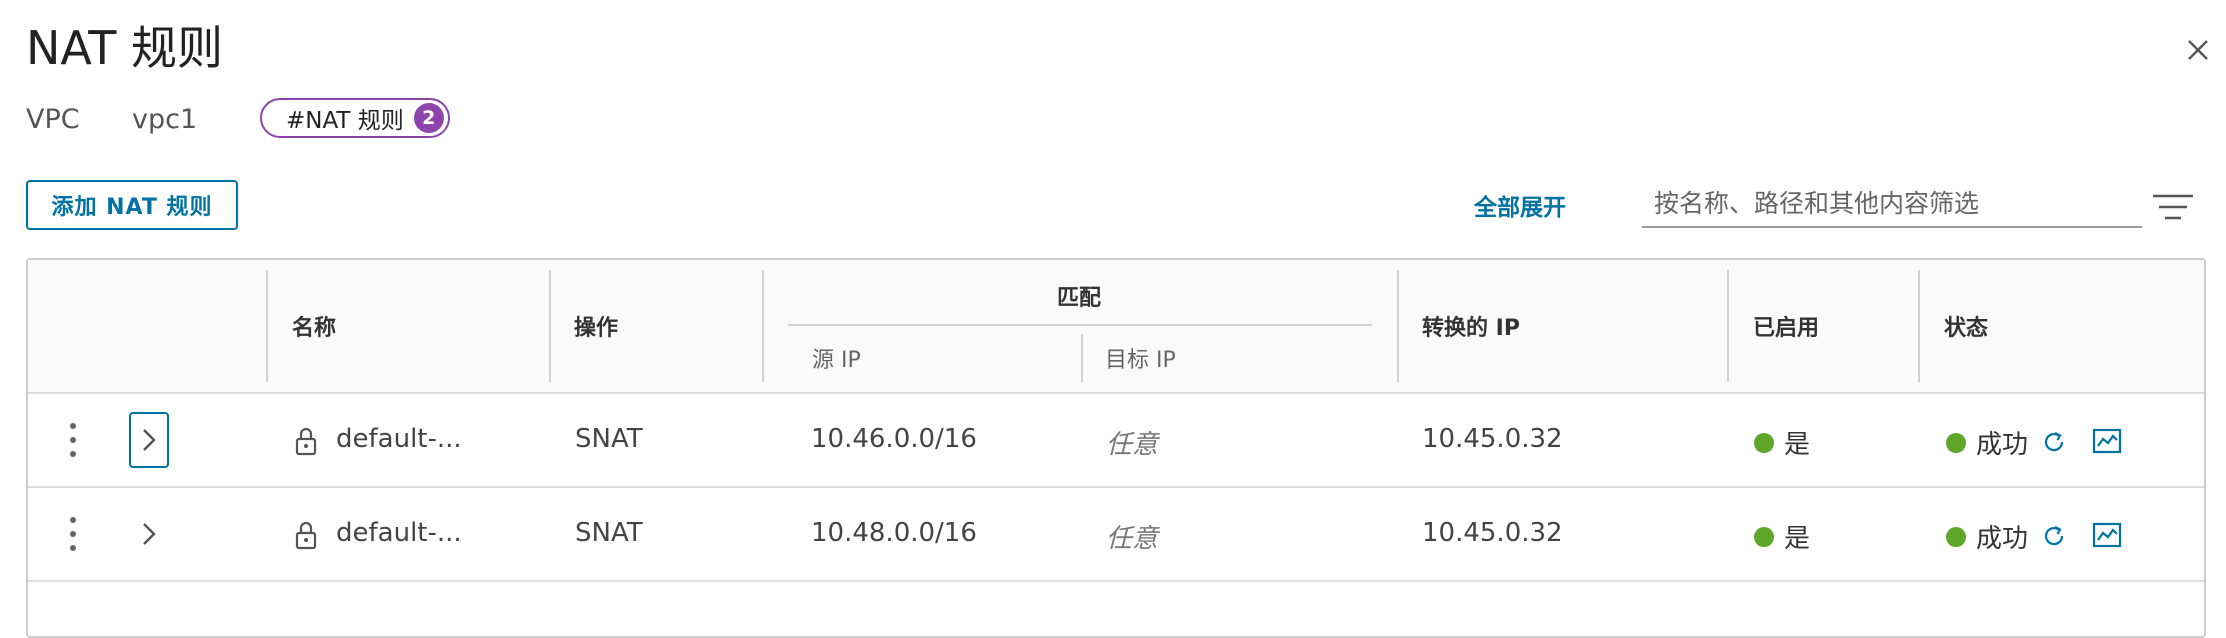  What do you see at coordinates (165, 119) in the screenshot?
I see `vpc-name: vpc1` at bounding box center [165, 119].